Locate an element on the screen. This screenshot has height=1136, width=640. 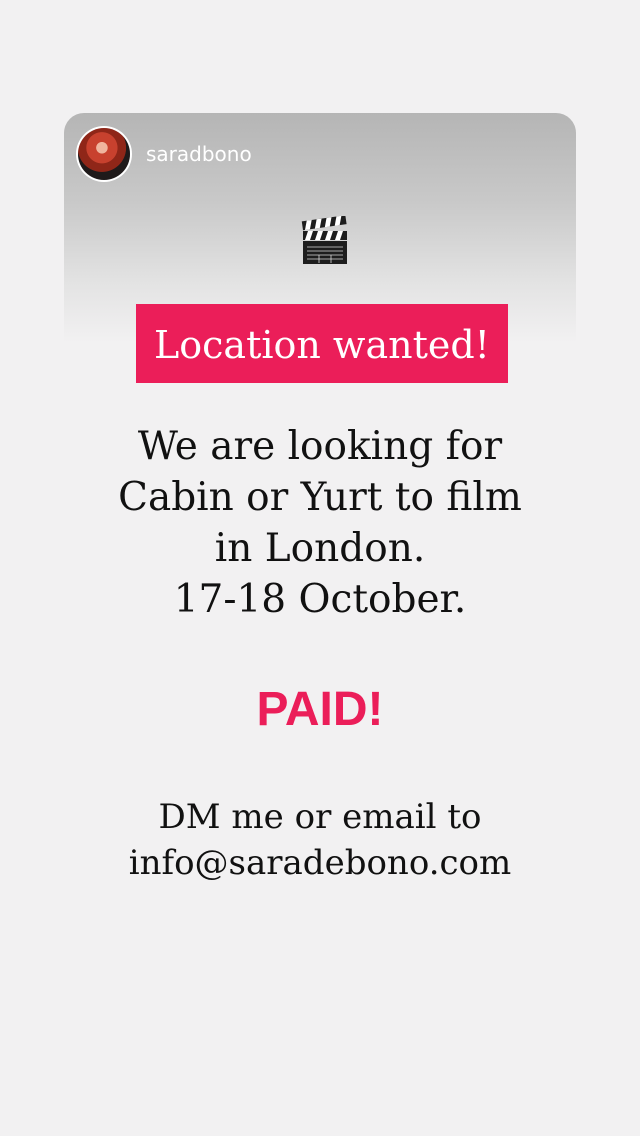
contact-line: DM me or email to is located at coordinates (320, 817).